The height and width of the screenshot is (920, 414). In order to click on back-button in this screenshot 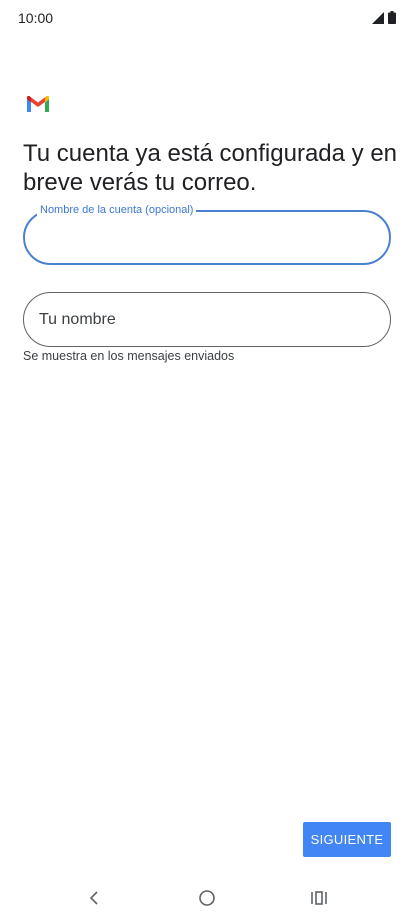, I will do `click(94, 898)`.